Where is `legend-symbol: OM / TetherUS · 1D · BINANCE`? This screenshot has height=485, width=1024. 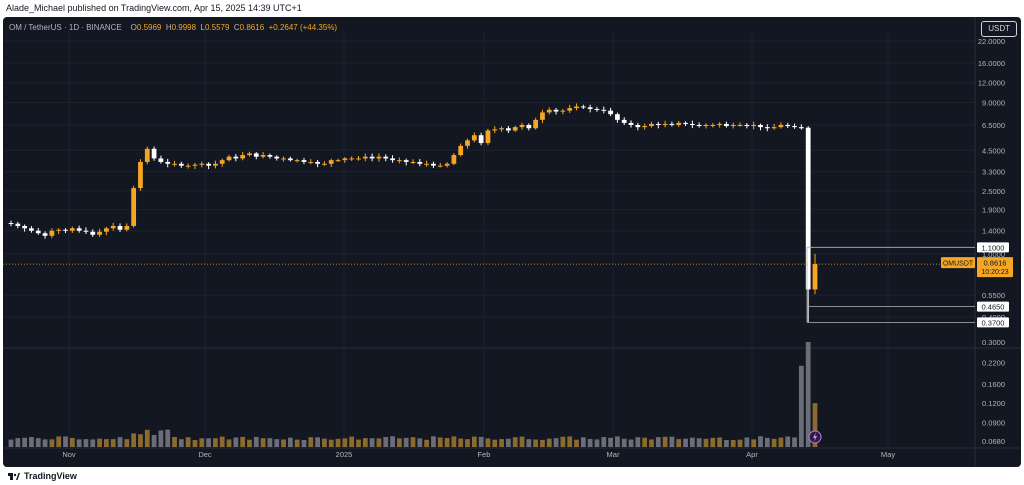
legend-symbol: OM / TetherUS · 1D · BINANCE is located at coordinates (65, 27).